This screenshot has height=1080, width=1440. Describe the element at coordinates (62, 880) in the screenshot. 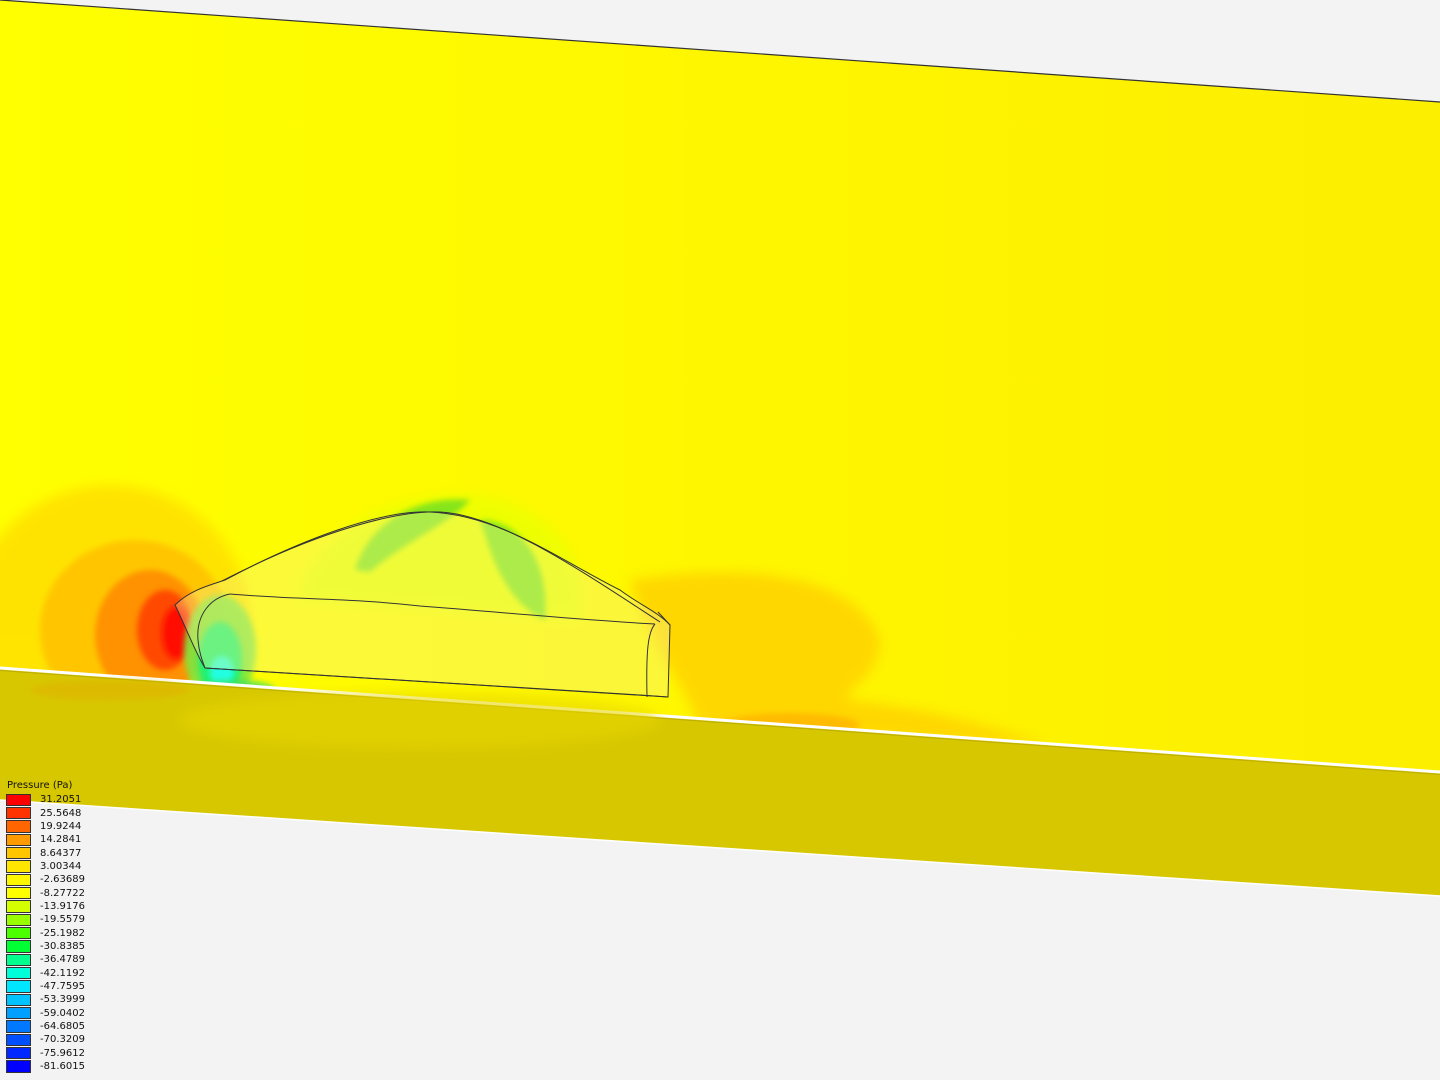

I see `legend-label: -2.63689` at that location.